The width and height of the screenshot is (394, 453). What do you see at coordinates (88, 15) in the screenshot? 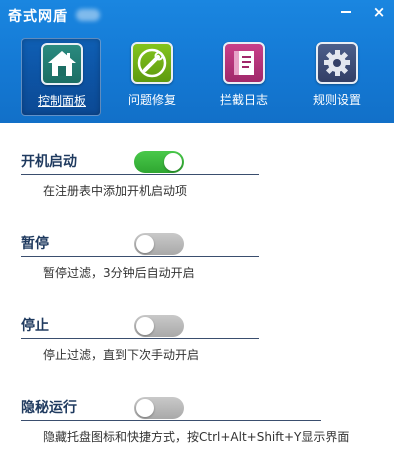
I see `blurred-version-label` at bounding box center [88, 15].